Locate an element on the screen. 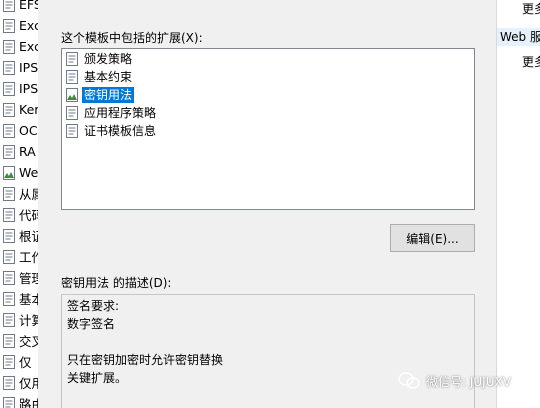  list-item: We is located at coordinates (19, 172).